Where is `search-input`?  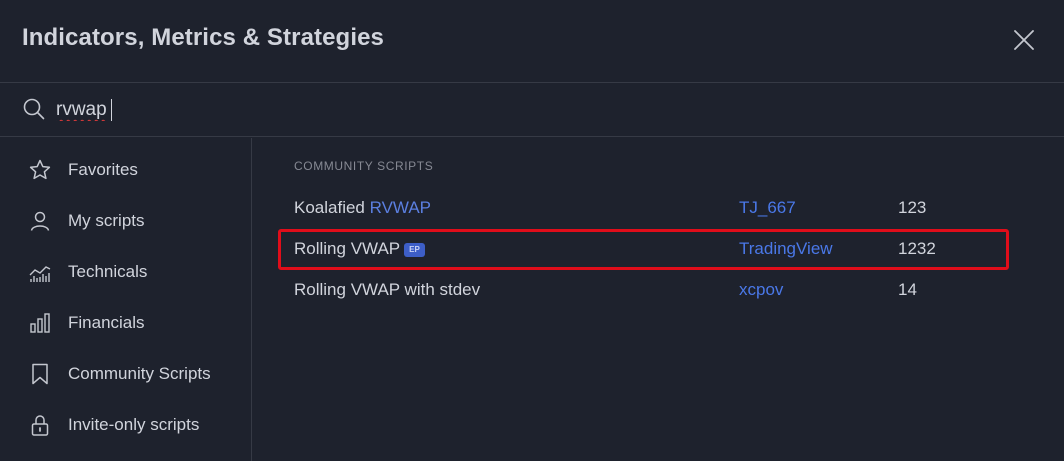
search-input is located at coordinates (256, 110).